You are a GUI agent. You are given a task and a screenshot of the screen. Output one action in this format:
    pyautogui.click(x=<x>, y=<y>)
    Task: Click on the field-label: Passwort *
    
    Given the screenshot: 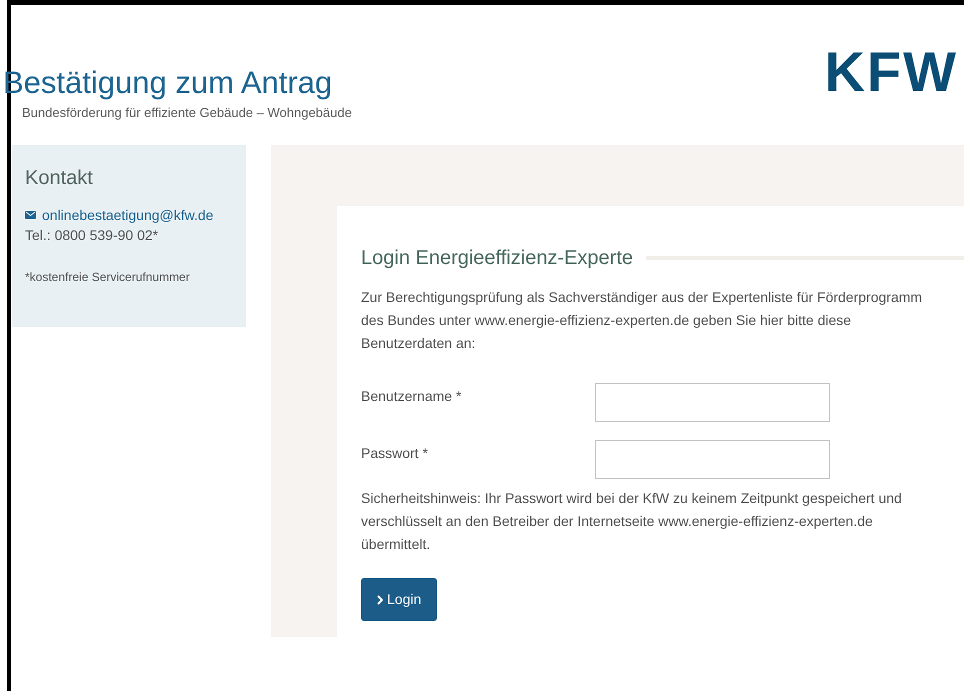 What is the action you would take?
    pyautogui.click(x=395, y=453)
    